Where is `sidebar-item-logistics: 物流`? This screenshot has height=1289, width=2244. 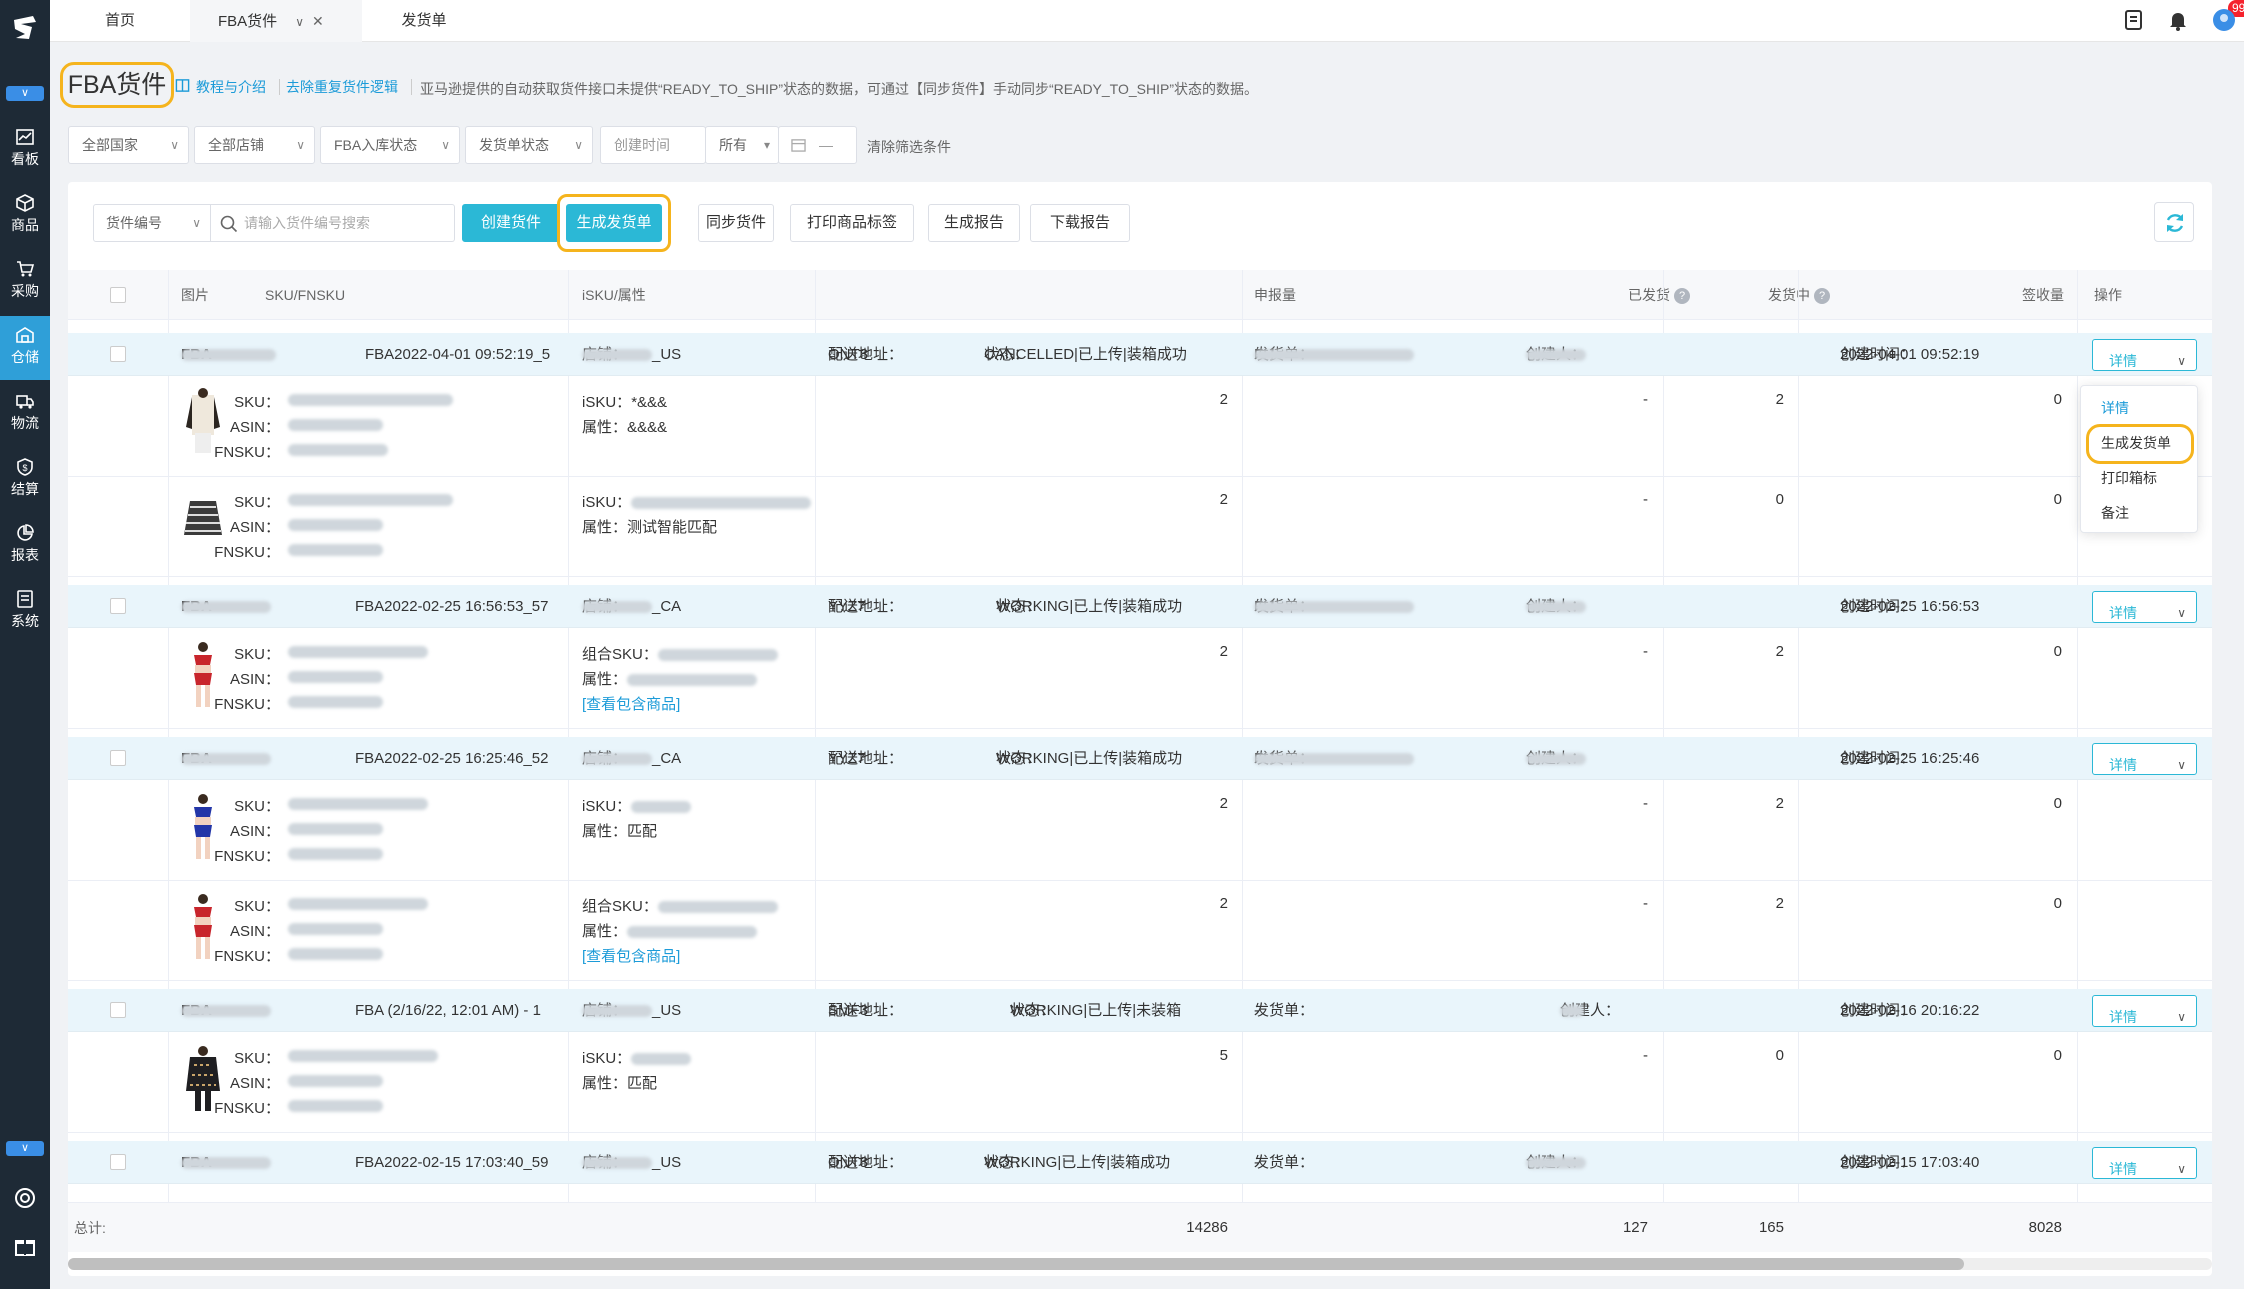
sidebar-item-logistics: 物流 is located at coordinates (25, 414).